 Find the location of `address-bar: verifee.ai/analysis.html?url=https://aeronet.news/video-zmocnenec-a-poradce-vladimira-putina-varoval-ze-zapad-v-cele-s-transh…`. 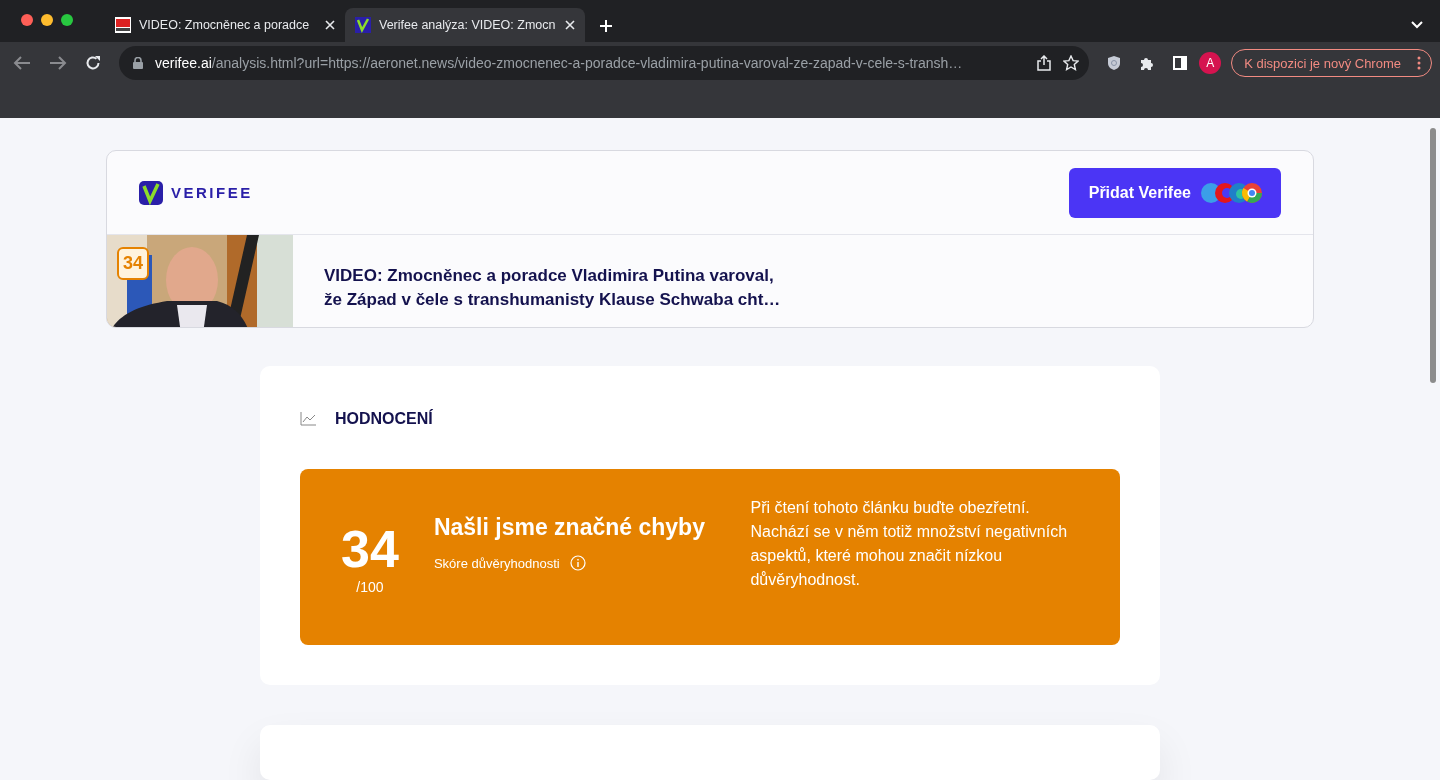

address-bar: verifee.ai/analysis.html?url=https://aeronet.news/video-zmocnenec-a-poradce-vladimira-putina-varoval-ze-zapad-v-cele-s-transh… is located at coordinates (604, 63).